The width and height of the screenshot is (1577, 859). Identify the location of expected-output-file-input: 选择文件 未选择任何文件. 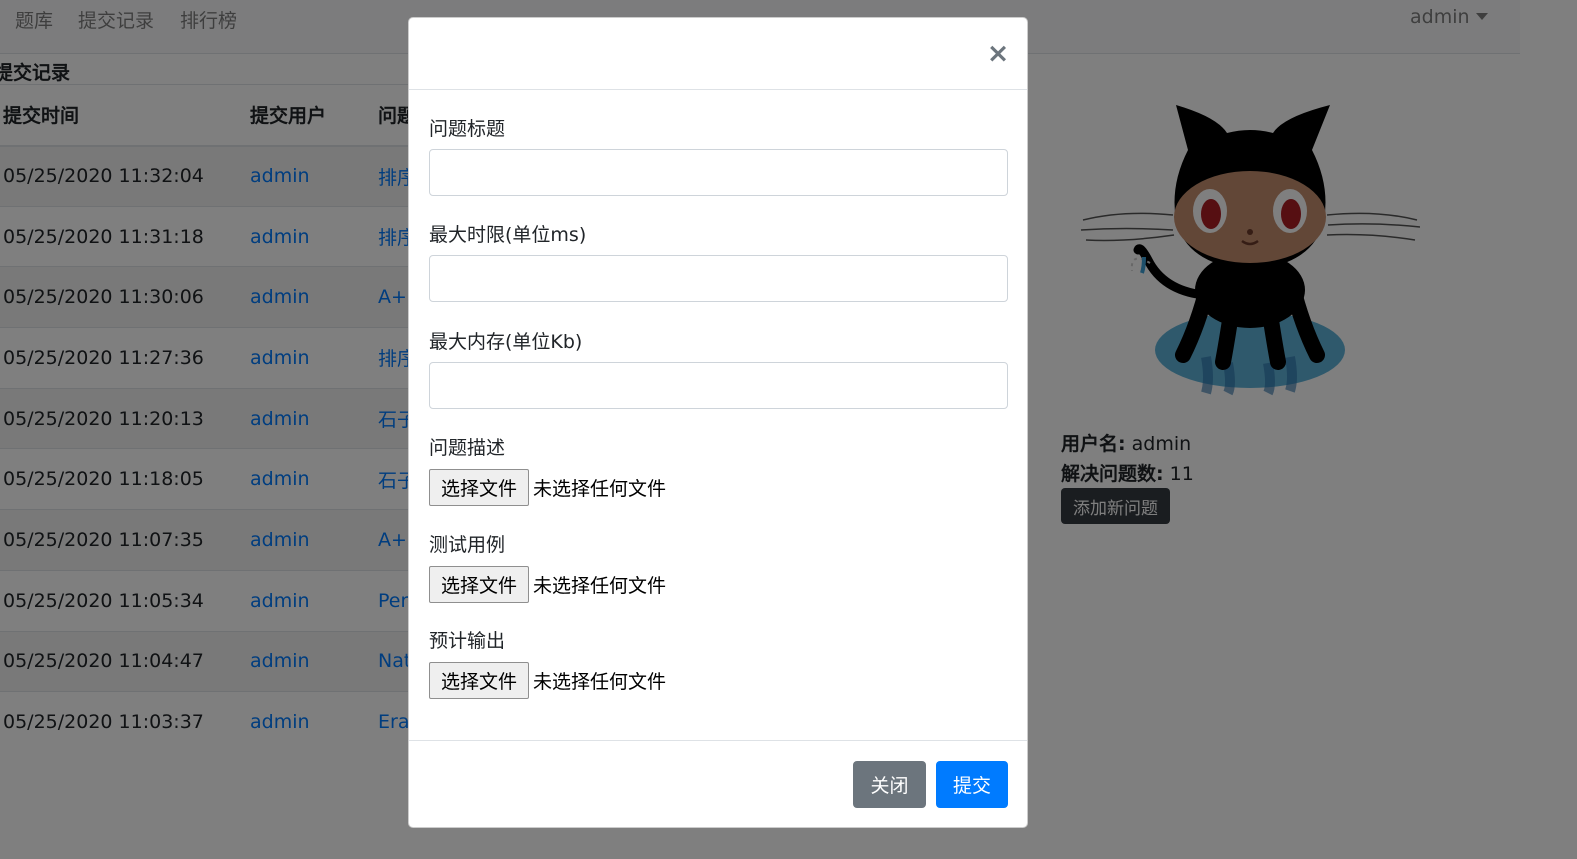
(547, 680).